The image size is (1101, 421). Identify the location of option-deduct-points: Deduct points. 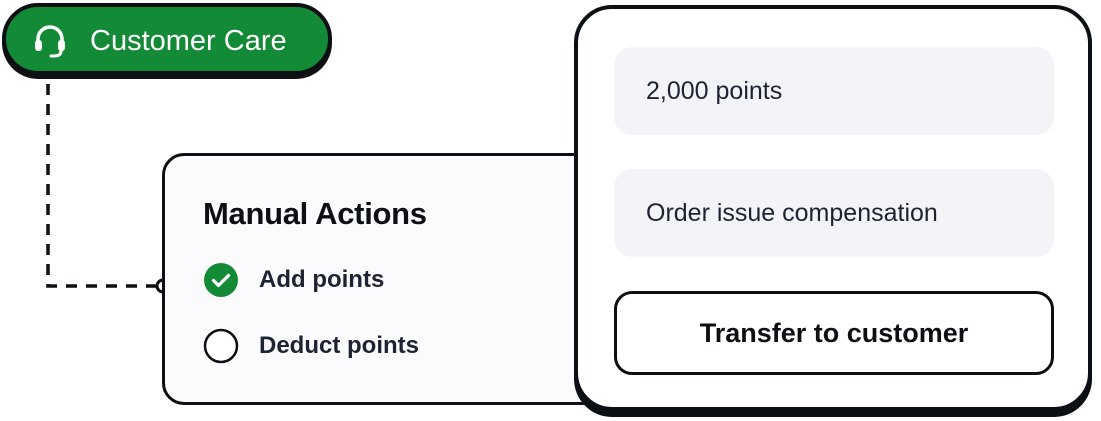
(311, 346).